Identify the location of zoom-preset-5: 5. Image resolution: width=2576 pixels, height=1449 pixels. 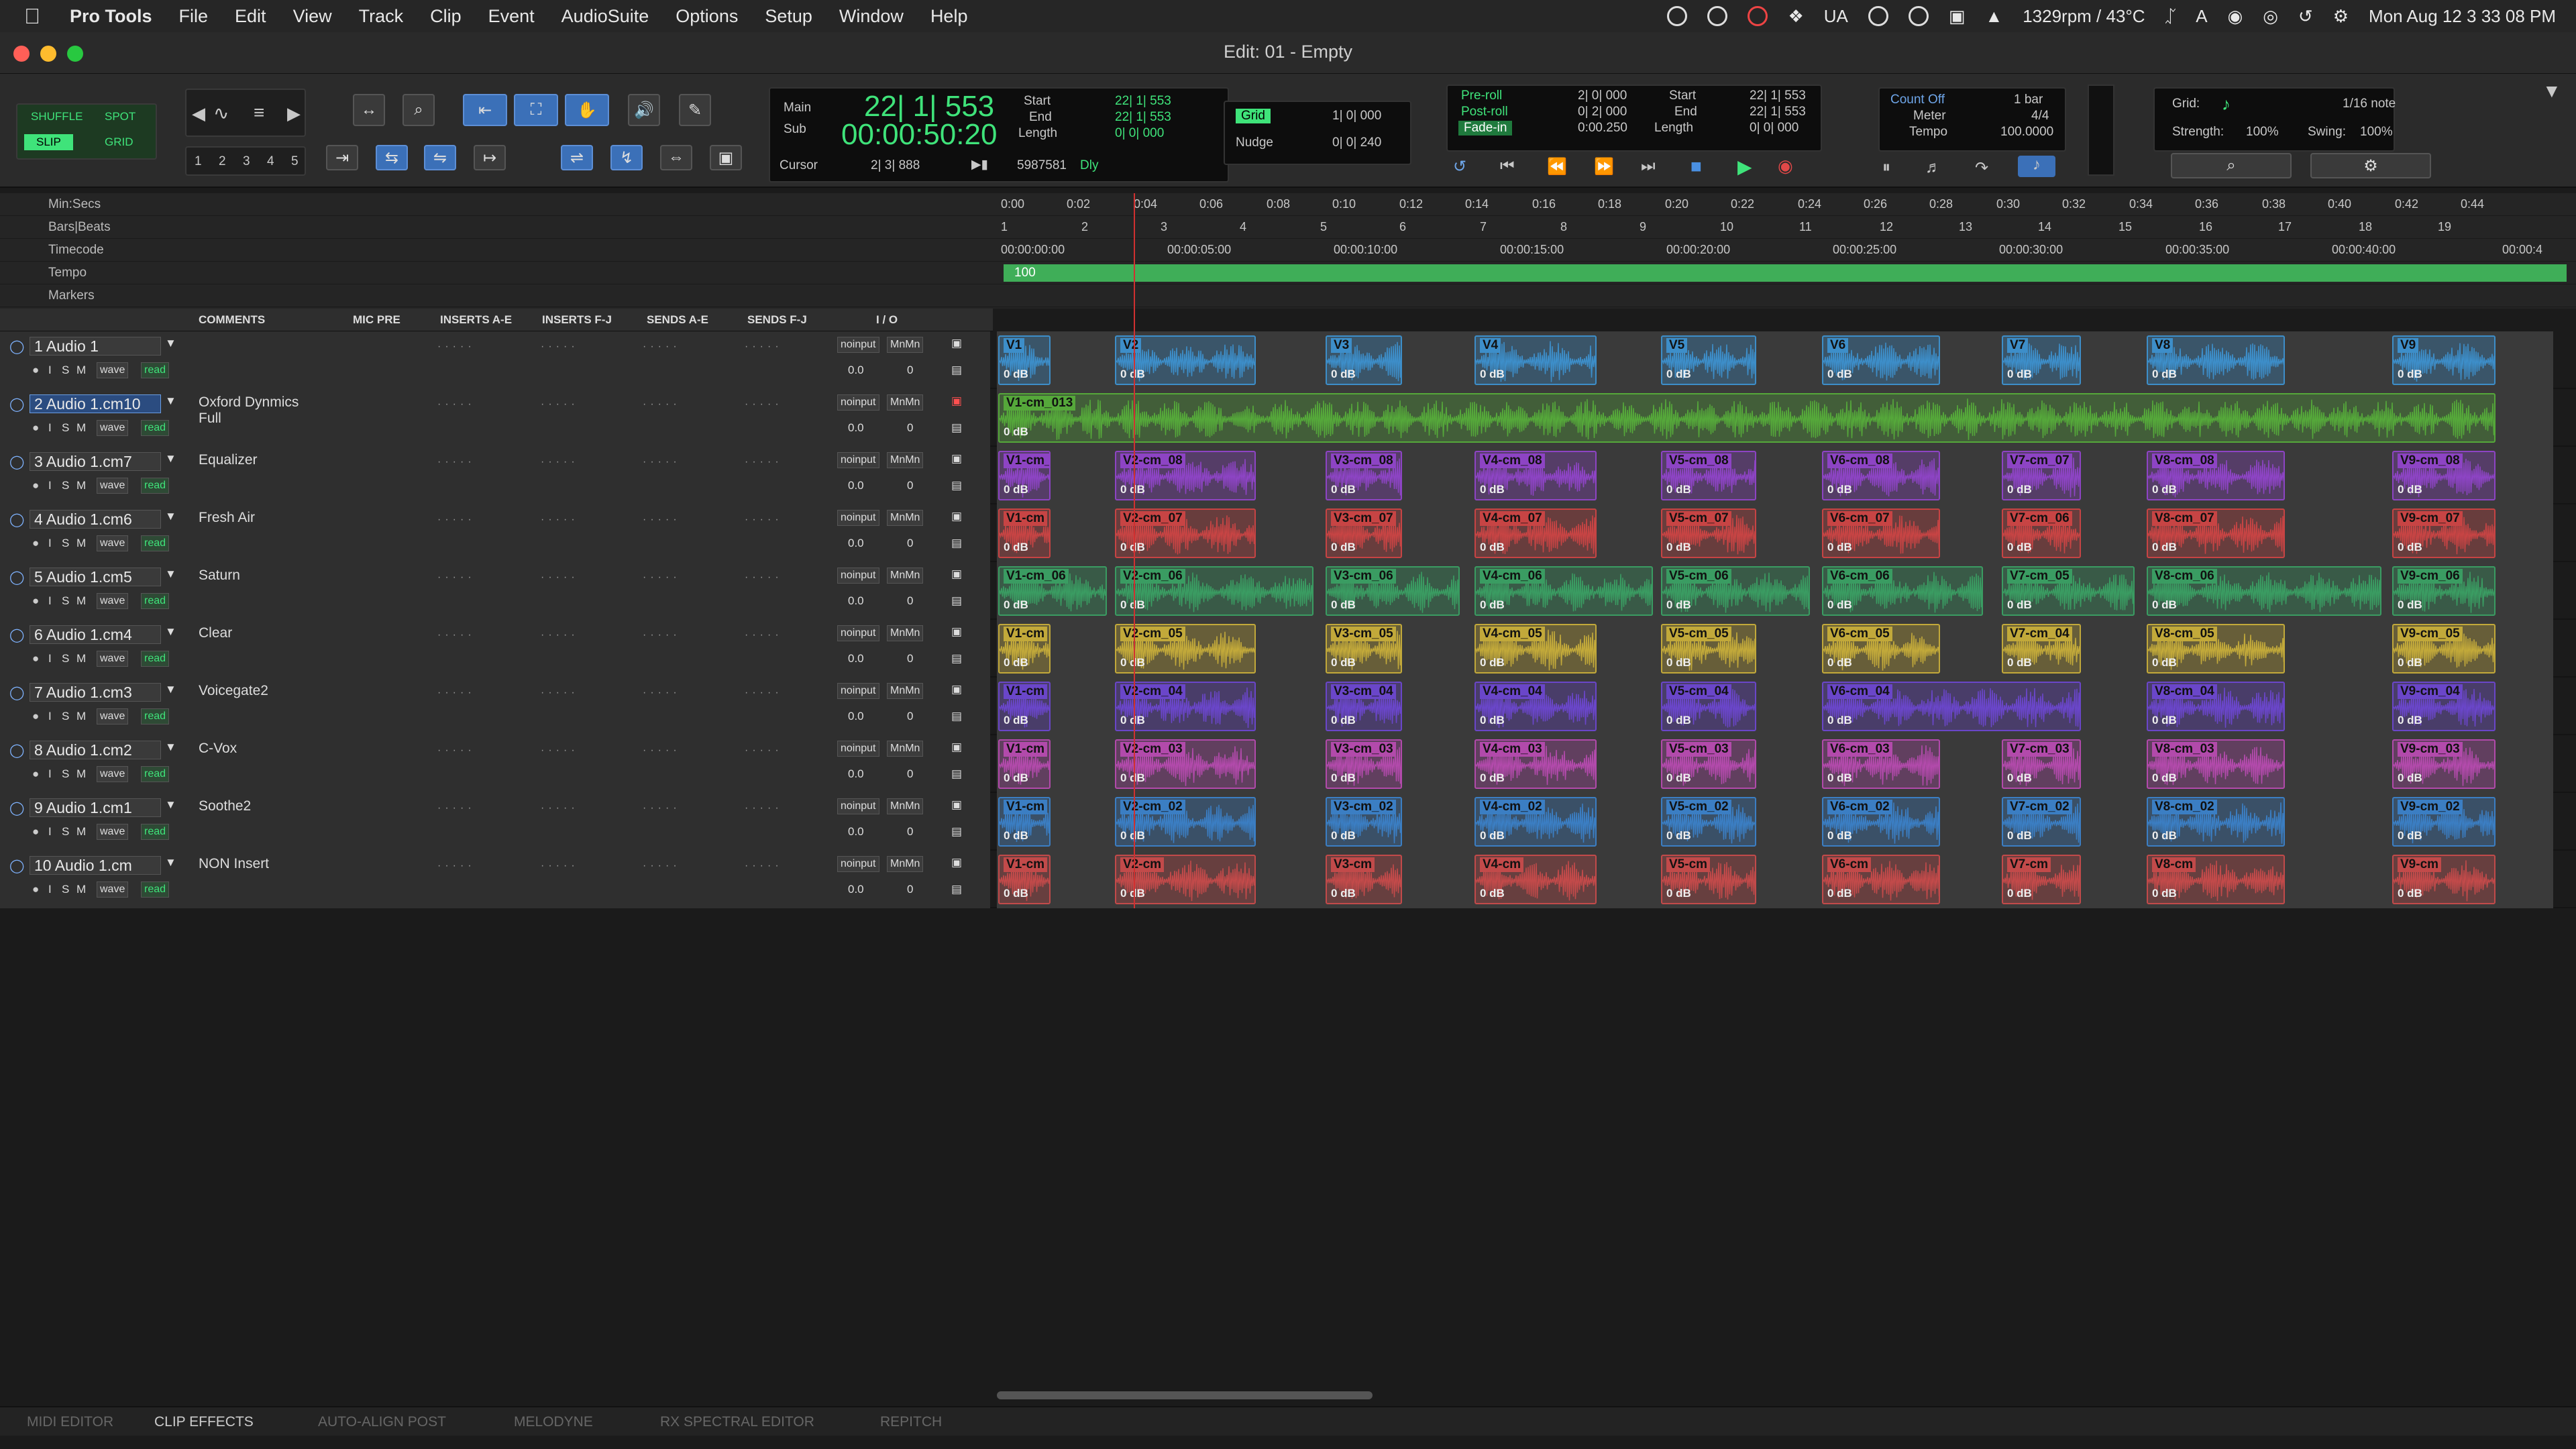
(295, 161).